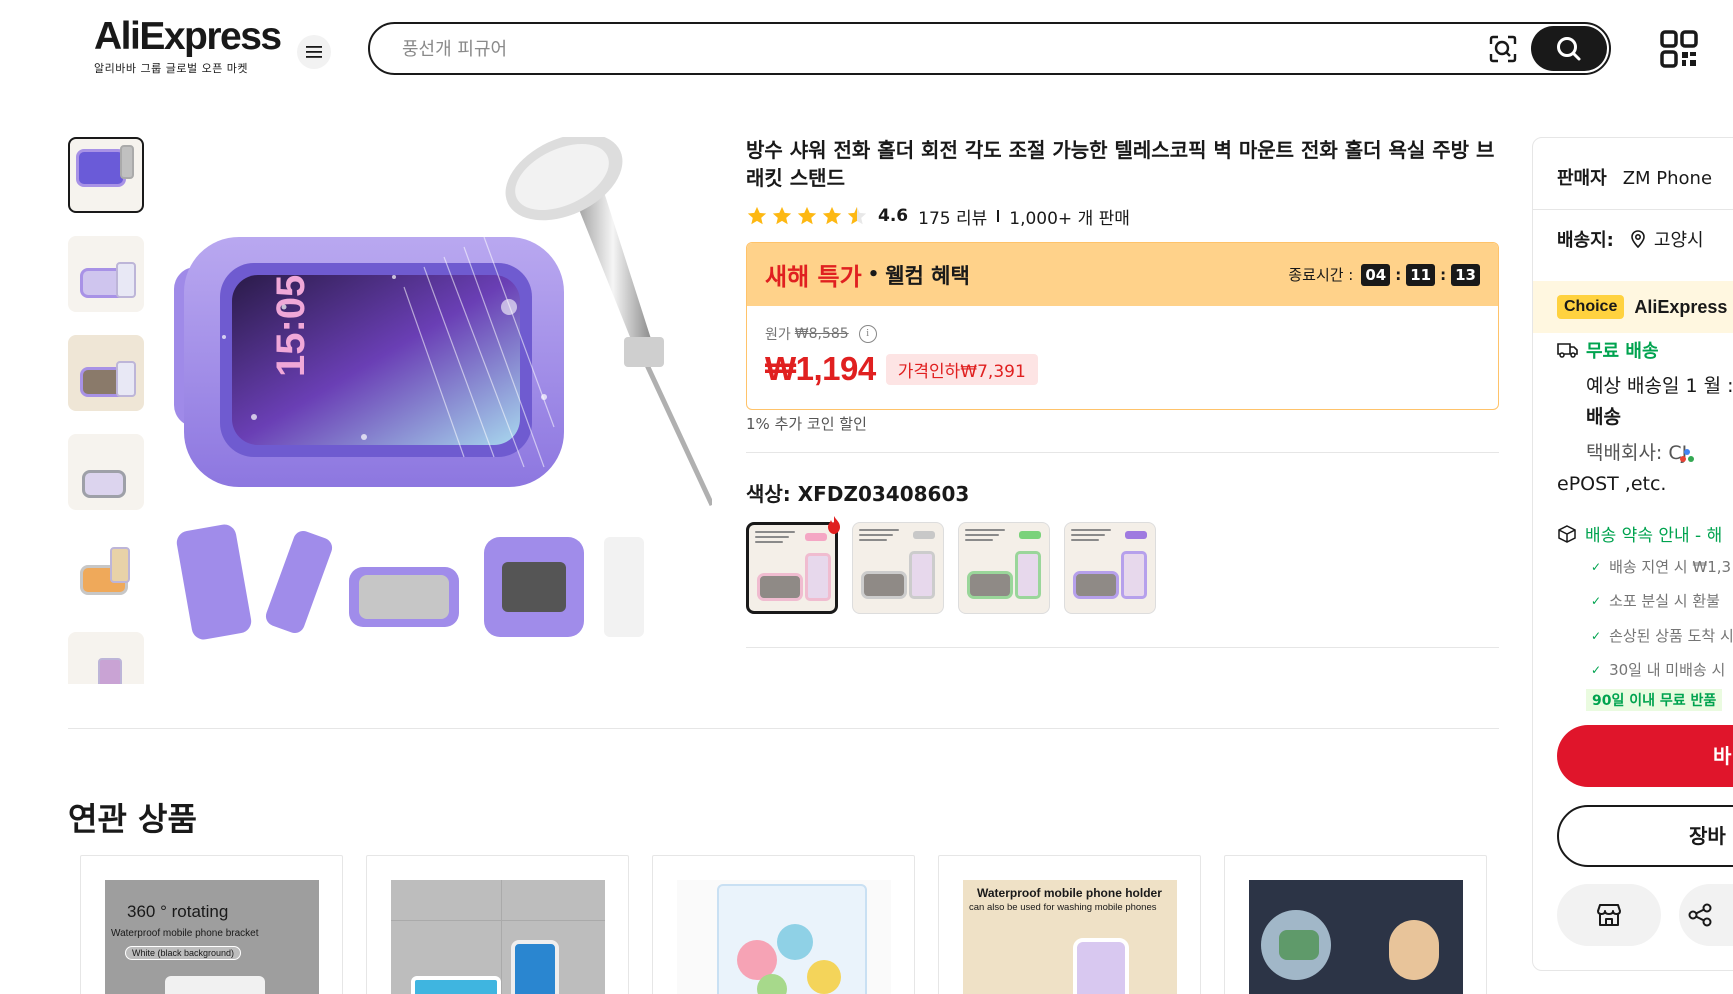 The height and width of the screenshot is (994, 1733). I want to click on carrier-logo-icon, so click(1687, 455).